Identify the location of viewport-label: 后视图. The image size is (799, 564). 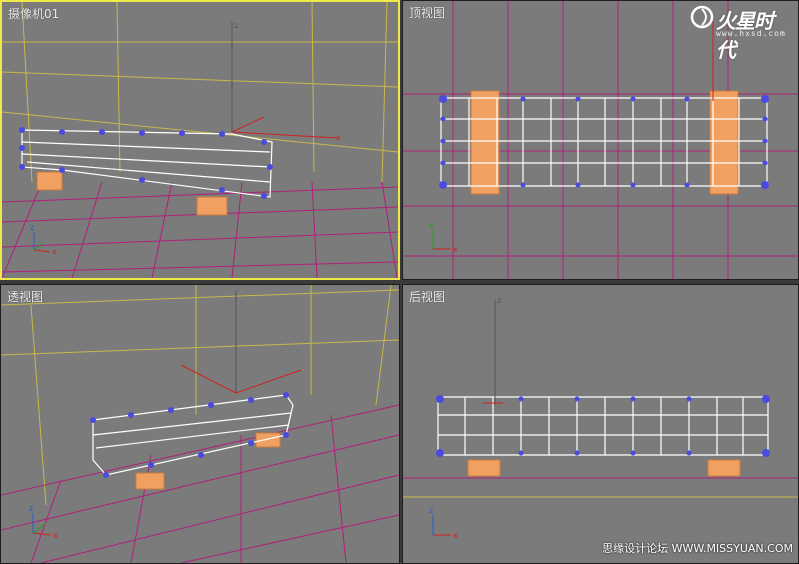
(427, 296).